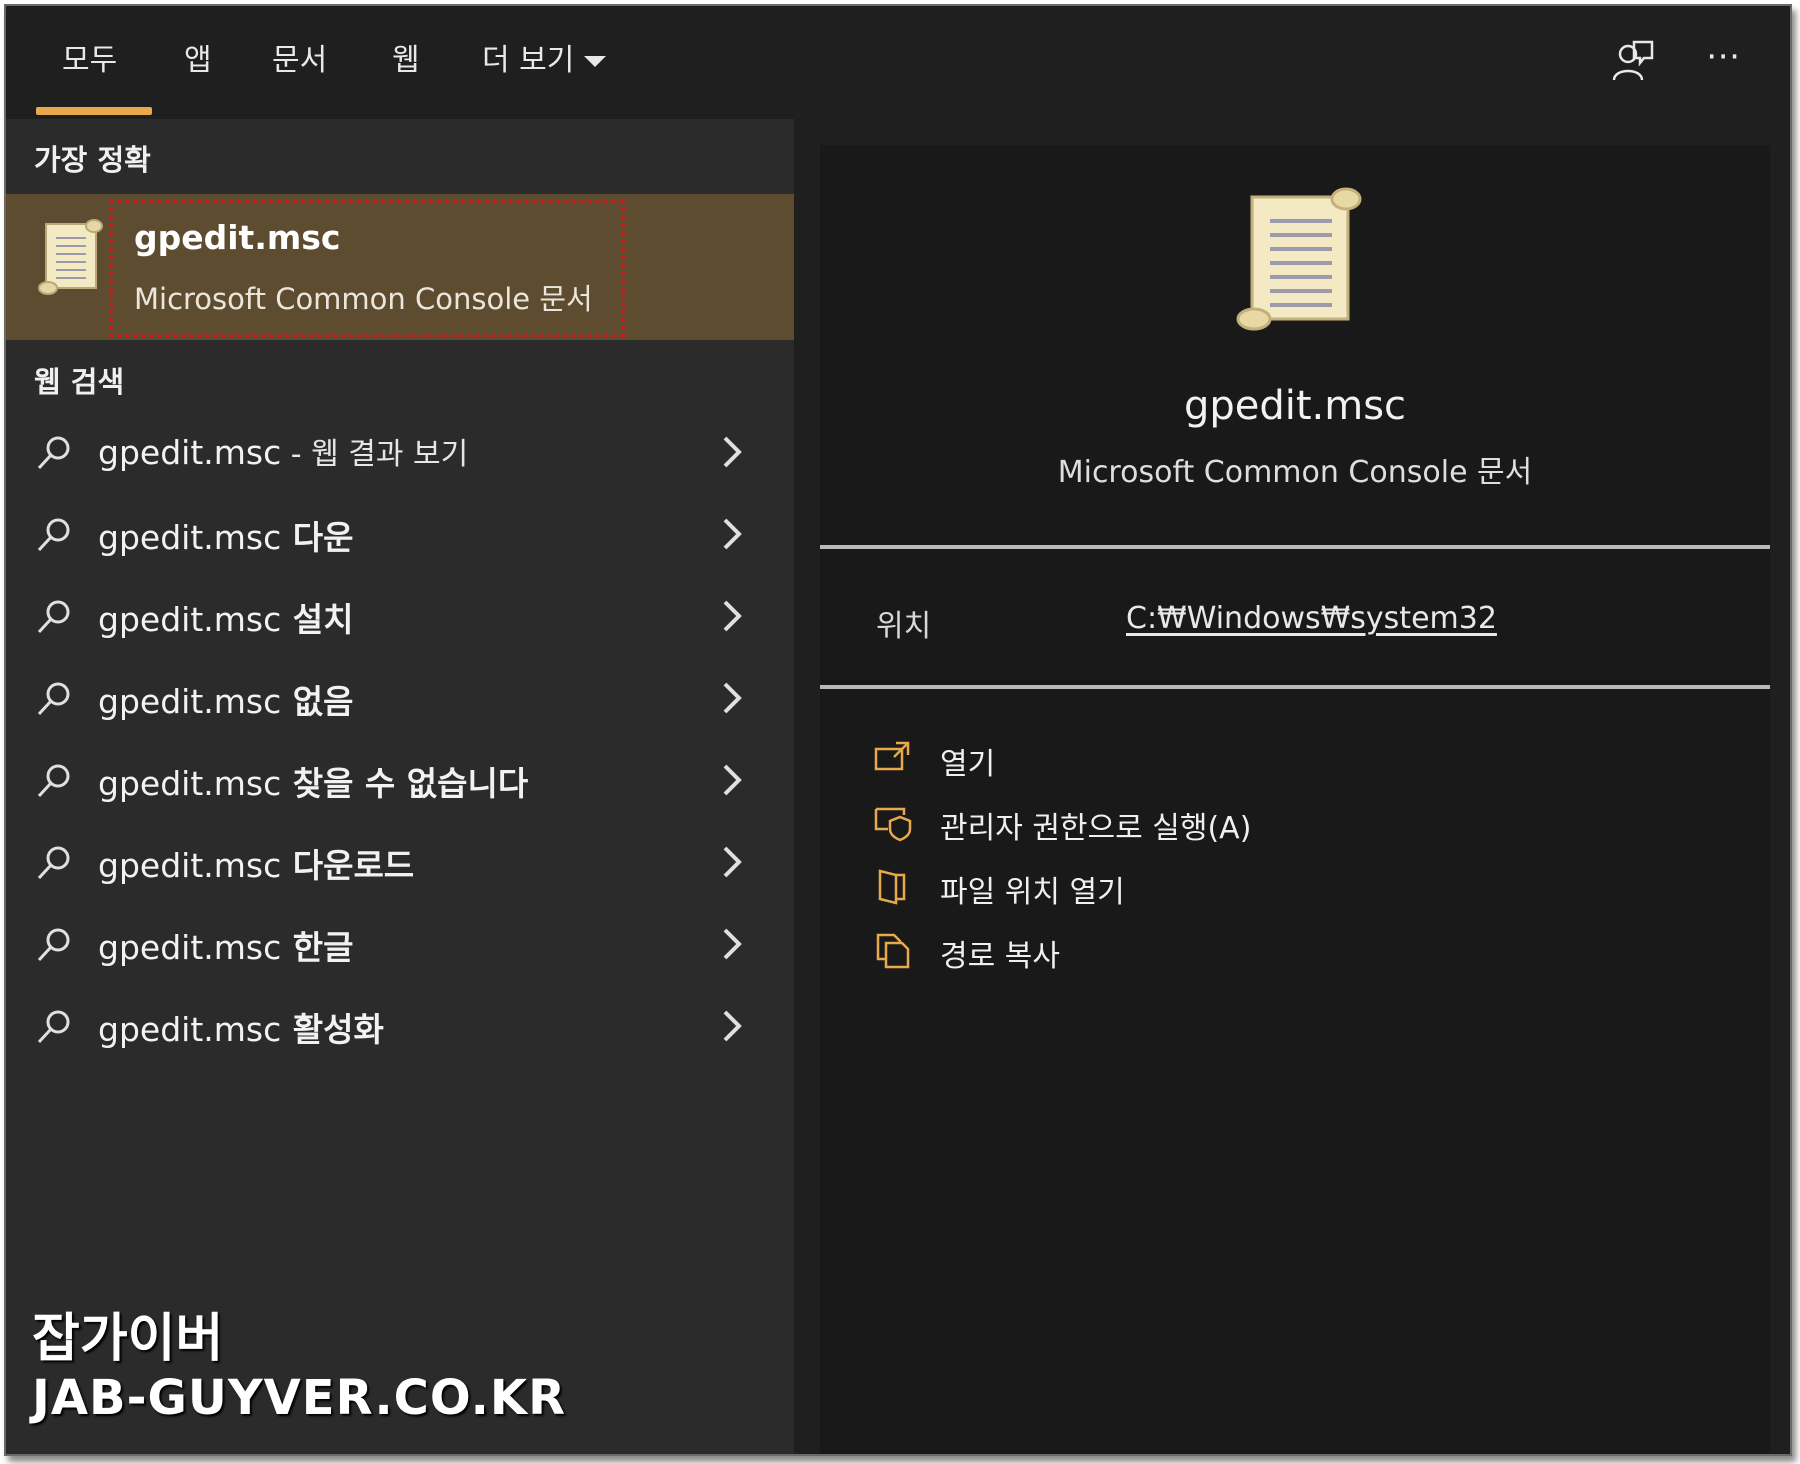  Describe the element at coordinates (363, 299) in the screenshot. I see `best-match-subtitle: Microsoft Common Console 문서` at that location.